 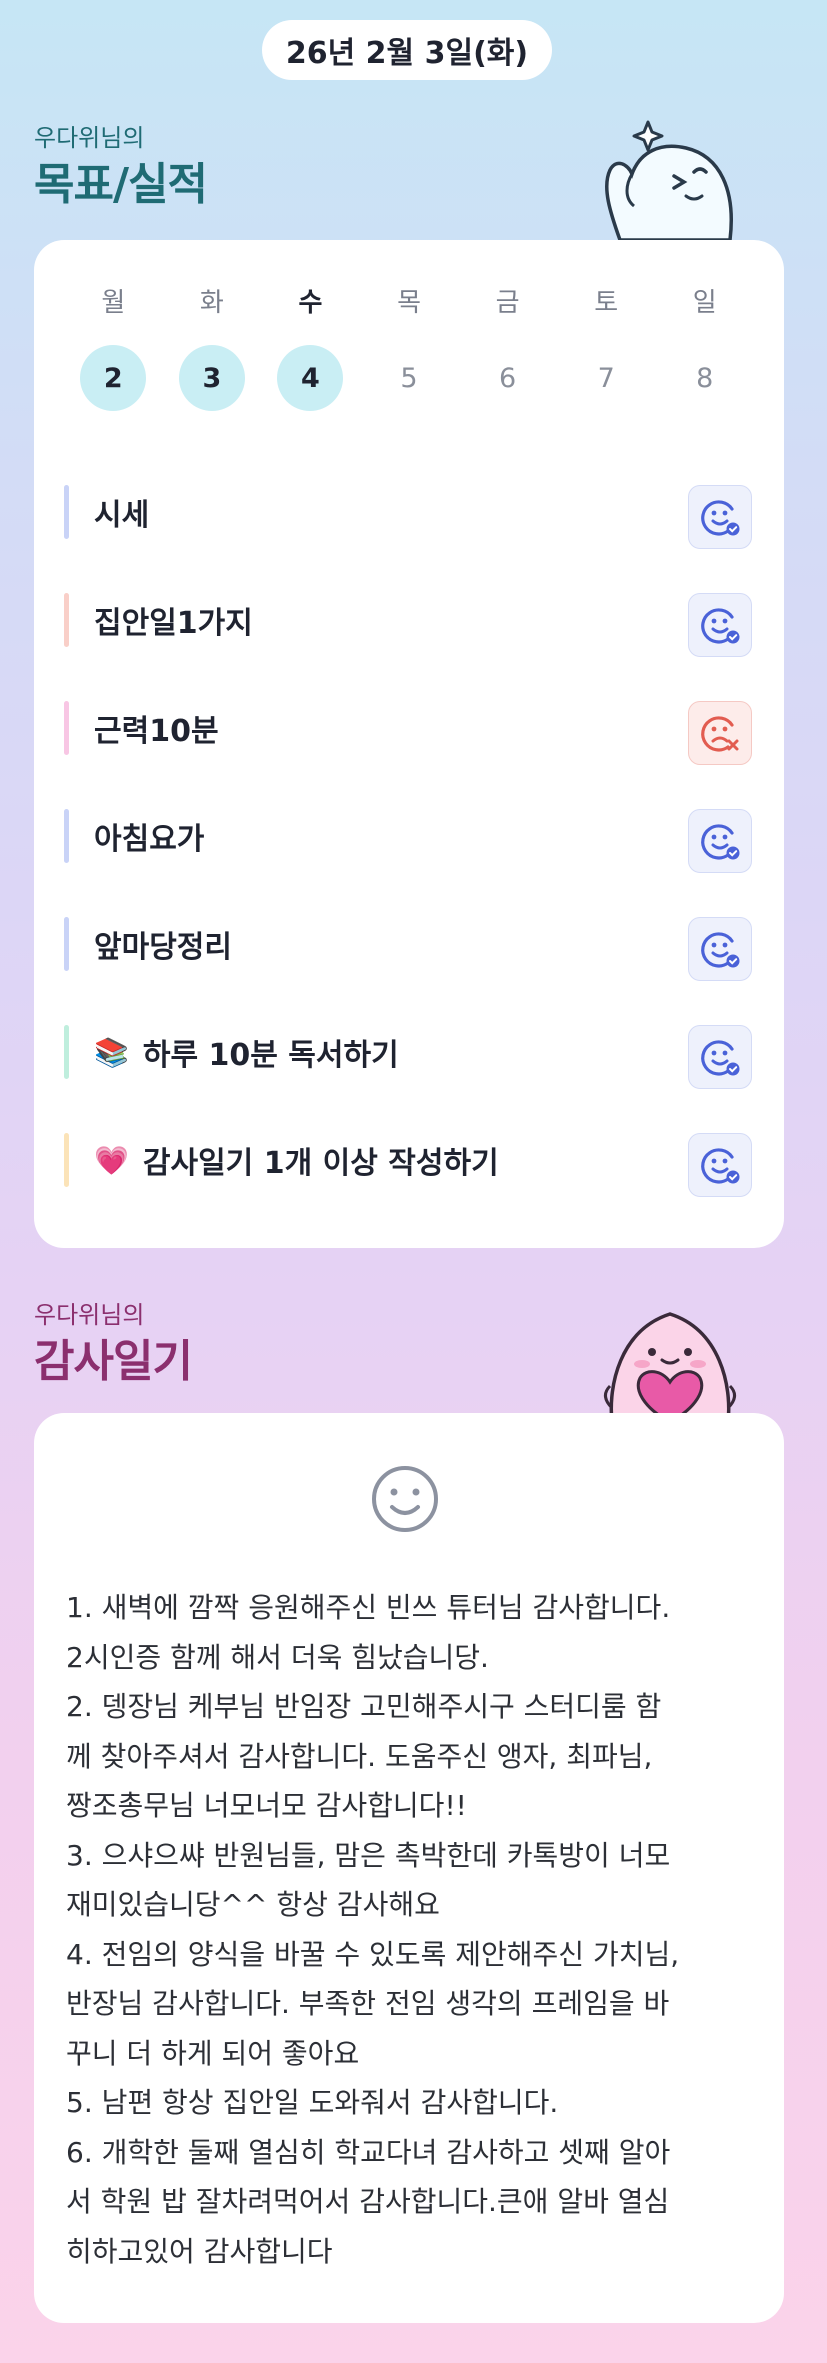 I want to click on status-fail-button, so click(x=720, y=733).